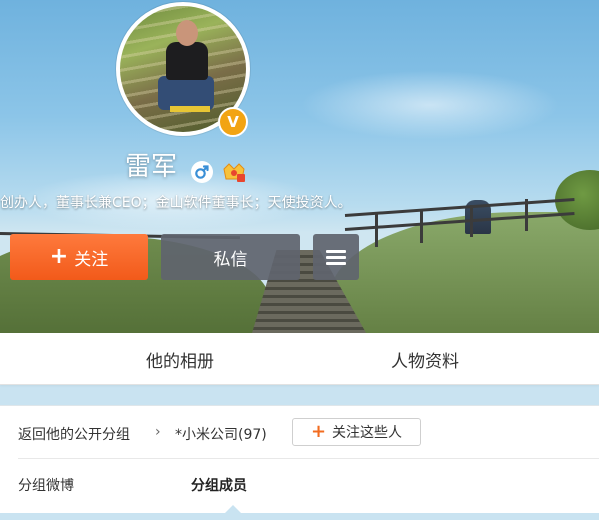 The width and height of the screenshot is (599, 520). I want to click on cover-cloud, so click(430, 105).